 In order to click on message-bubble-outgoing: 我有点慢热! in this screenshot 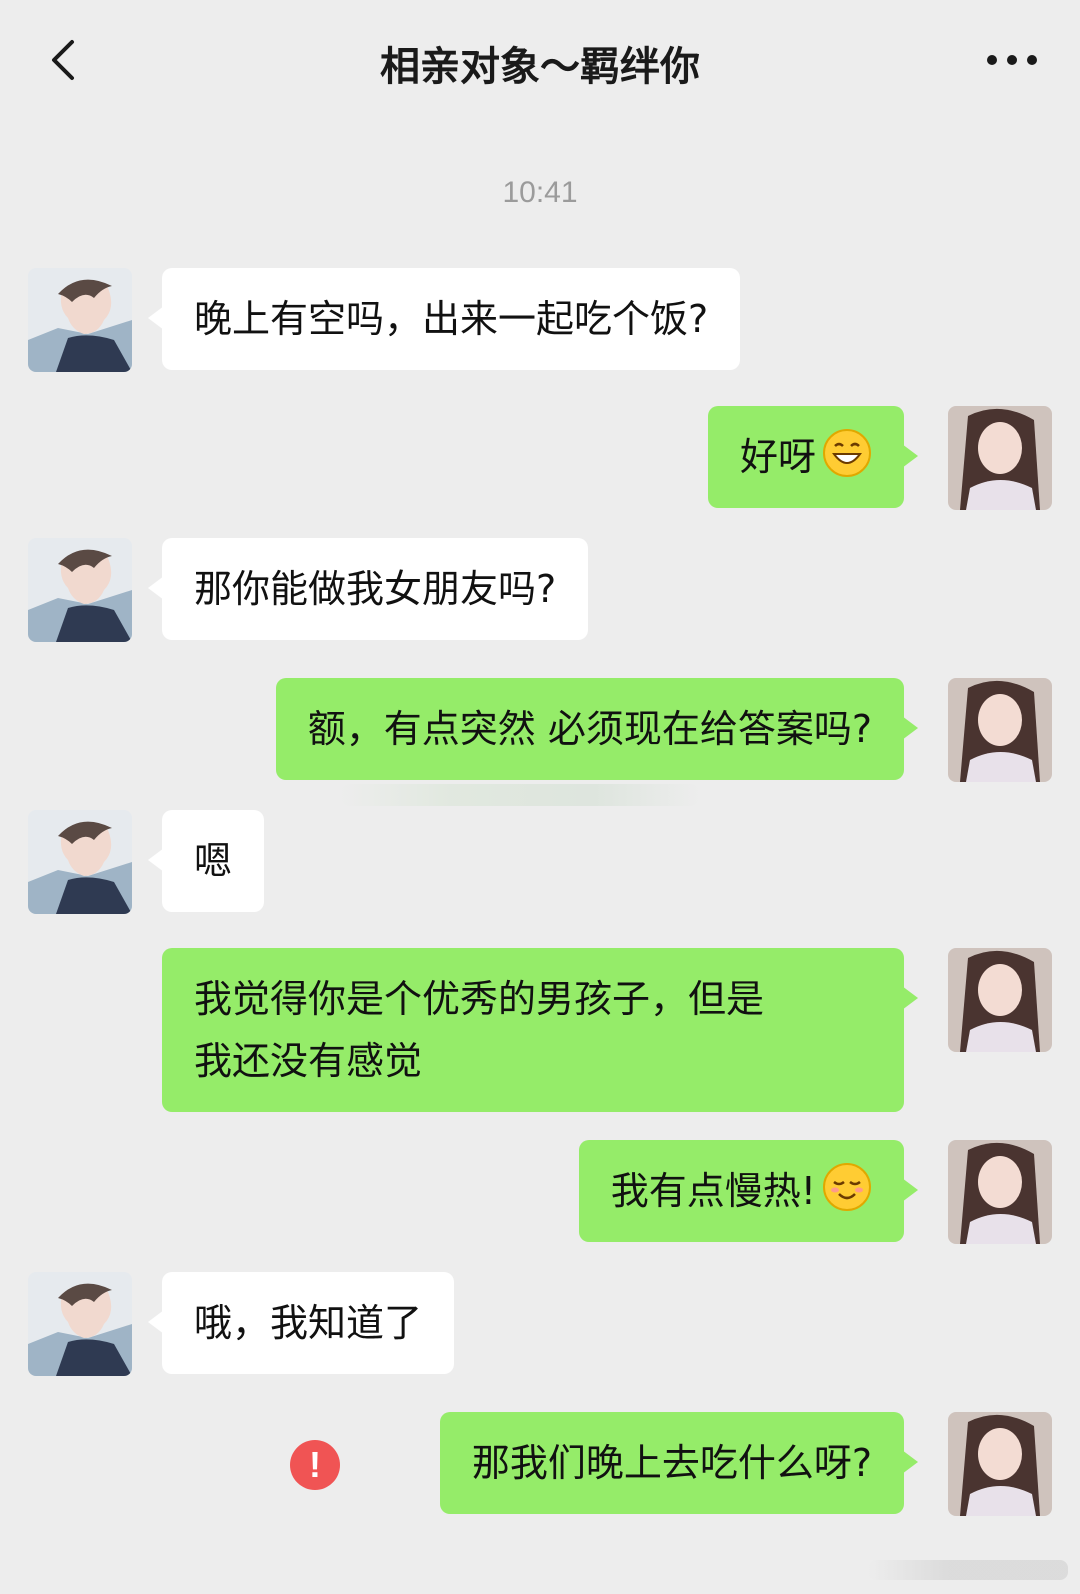, I will do `click(748, 1191)`.